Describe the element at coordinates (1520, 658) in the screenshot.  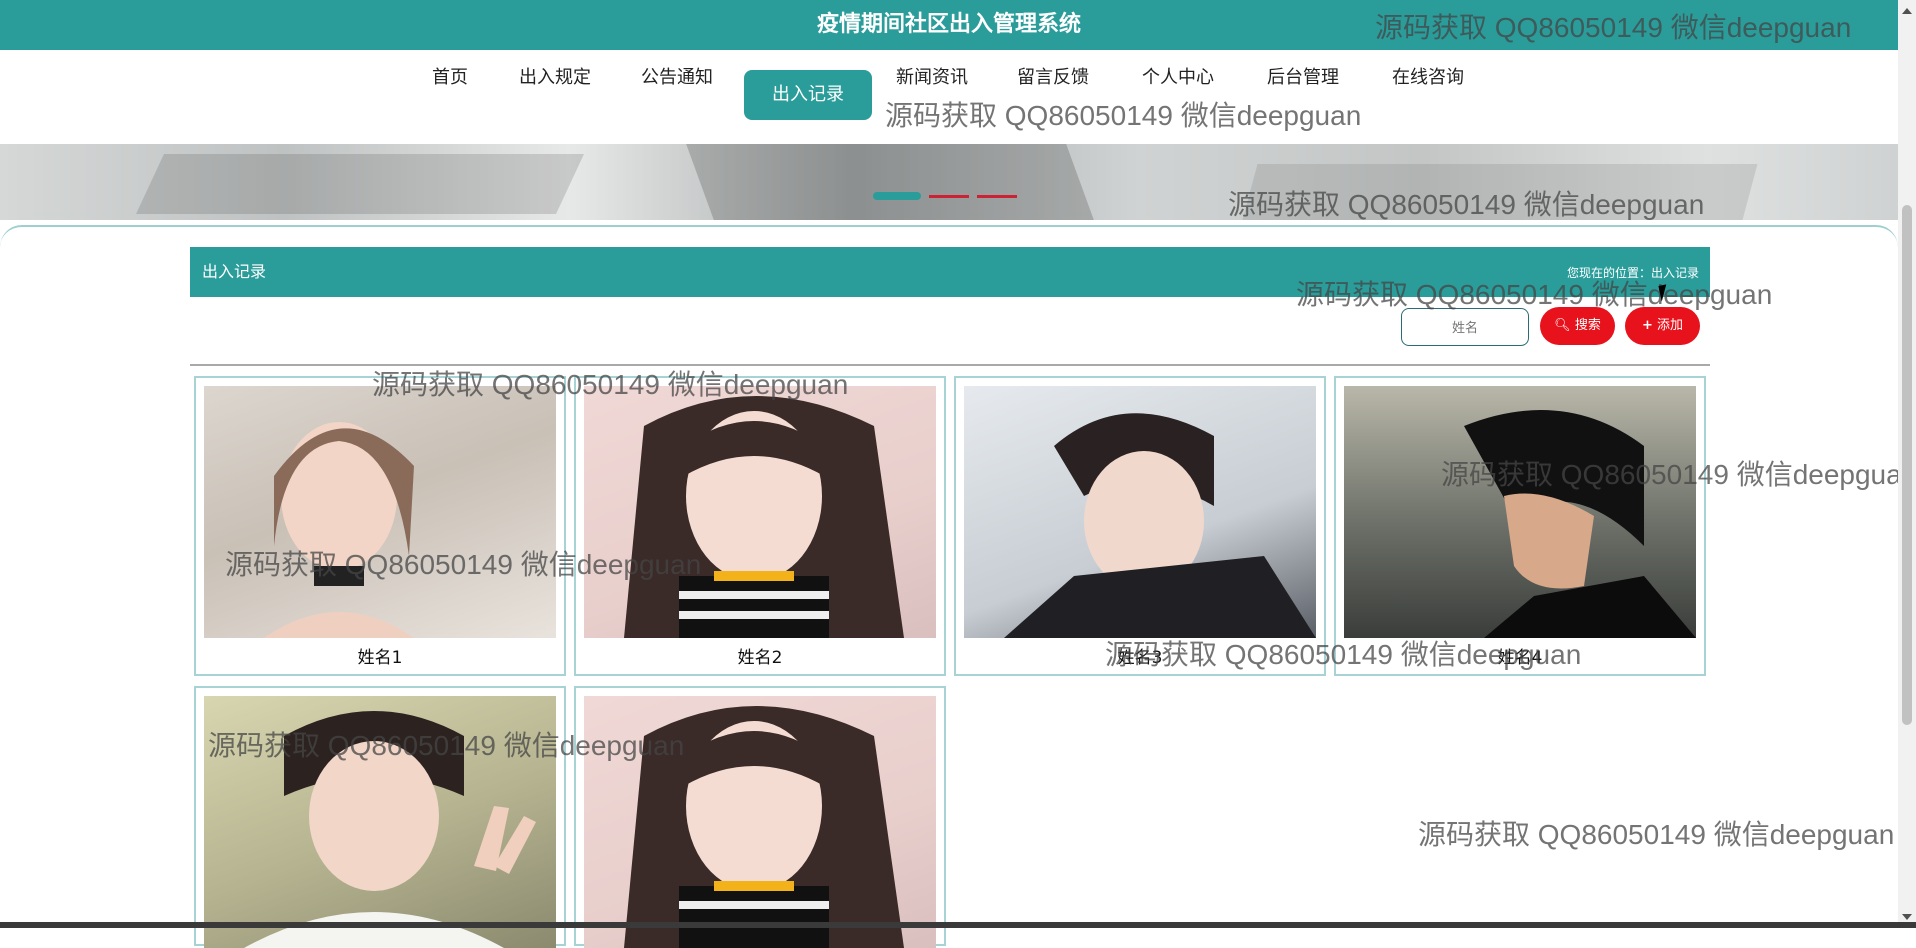
I see `record-name: 姓名4` at that location.